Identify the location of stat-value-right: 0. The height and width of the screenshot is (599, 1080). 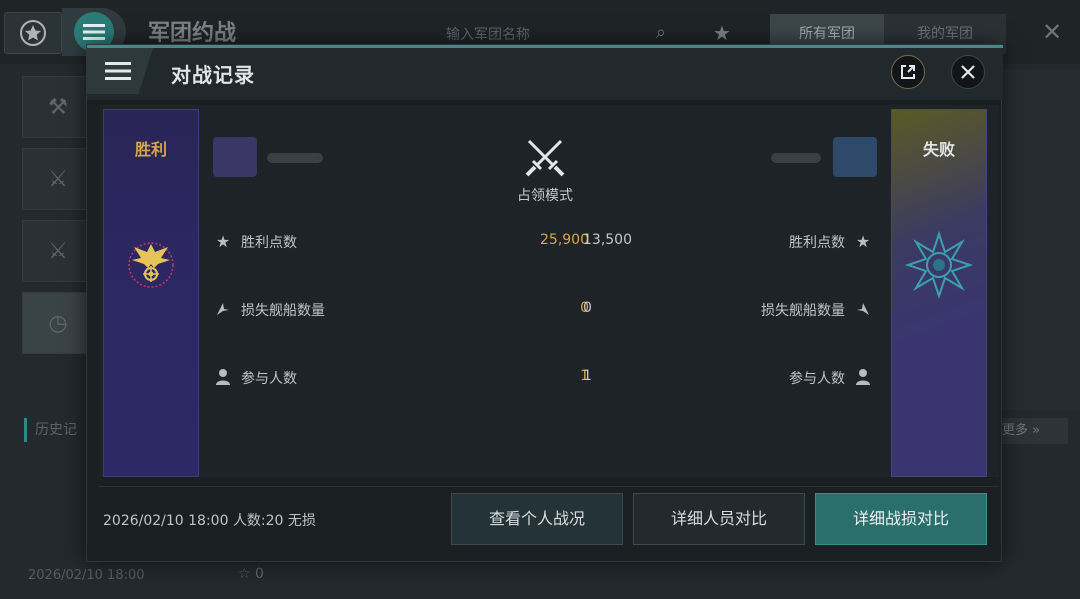
(587, 308).